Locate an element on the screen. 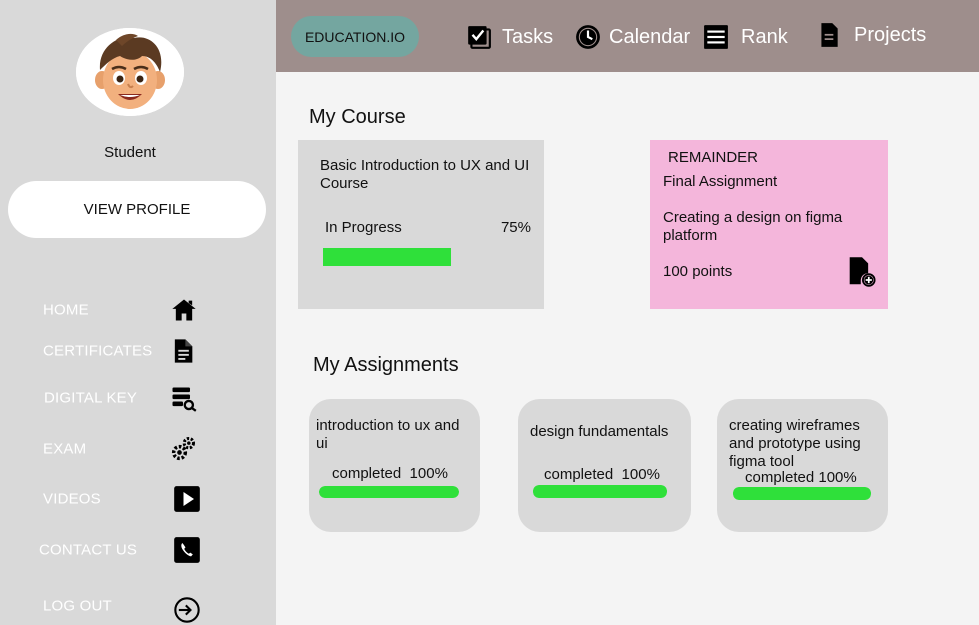  sidebar-item-digital-key: DIGITAL KEY is located at coordinates (138, 398).